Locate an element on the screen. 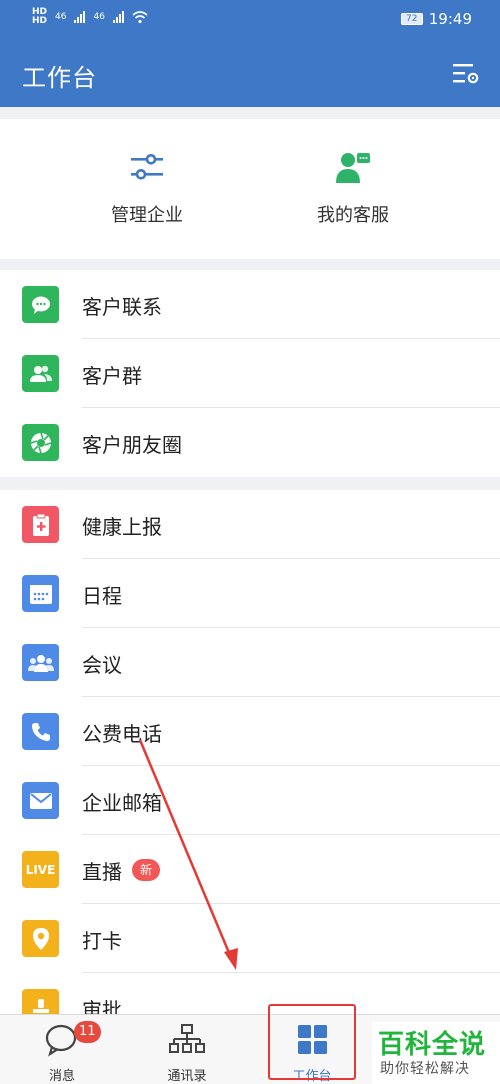 This screenshot has width=500, height=1084. watermark-title: 百科全说 is located at coordinates (432, 1045).